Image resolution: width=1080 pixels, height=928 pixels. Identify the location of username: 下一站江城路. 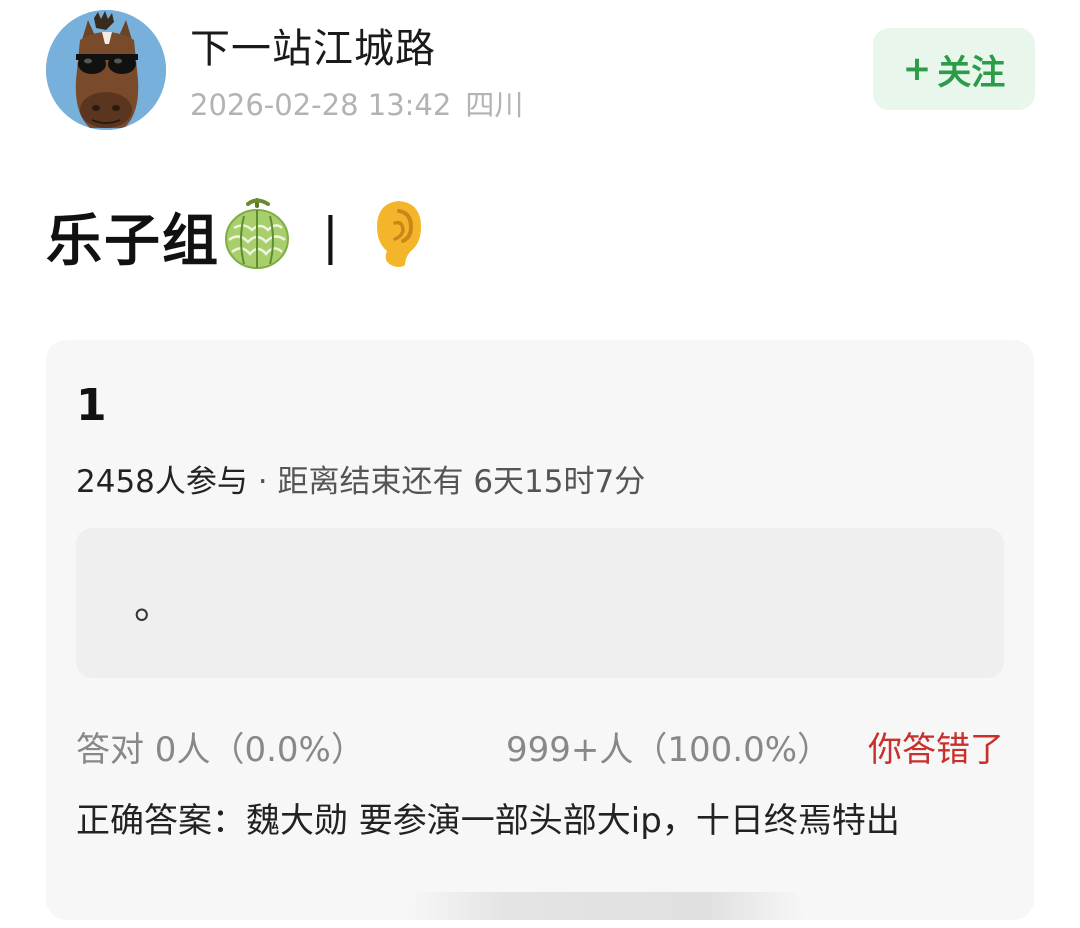
(313, 45).